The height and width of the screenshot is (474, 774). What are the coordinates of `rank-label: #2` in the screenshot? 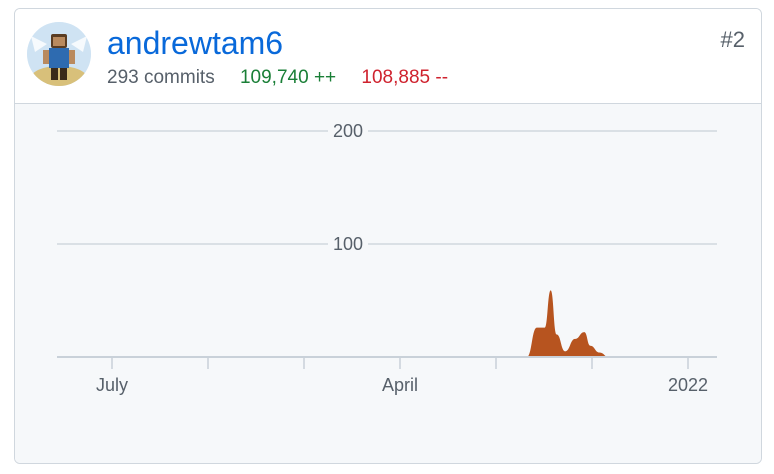 It's located at (732, 39).